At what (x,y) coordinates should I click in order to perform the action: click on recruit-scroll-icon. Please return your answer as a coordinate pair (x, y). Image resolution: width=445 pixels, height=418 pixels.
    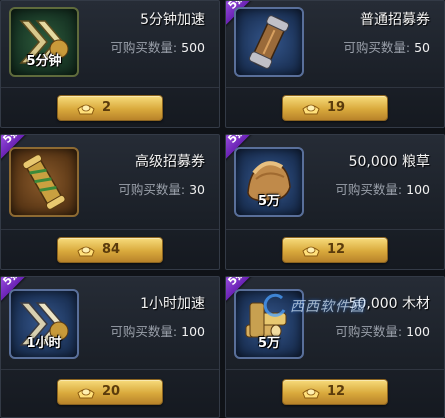
    Looking at the image, I should click on (269, 42).